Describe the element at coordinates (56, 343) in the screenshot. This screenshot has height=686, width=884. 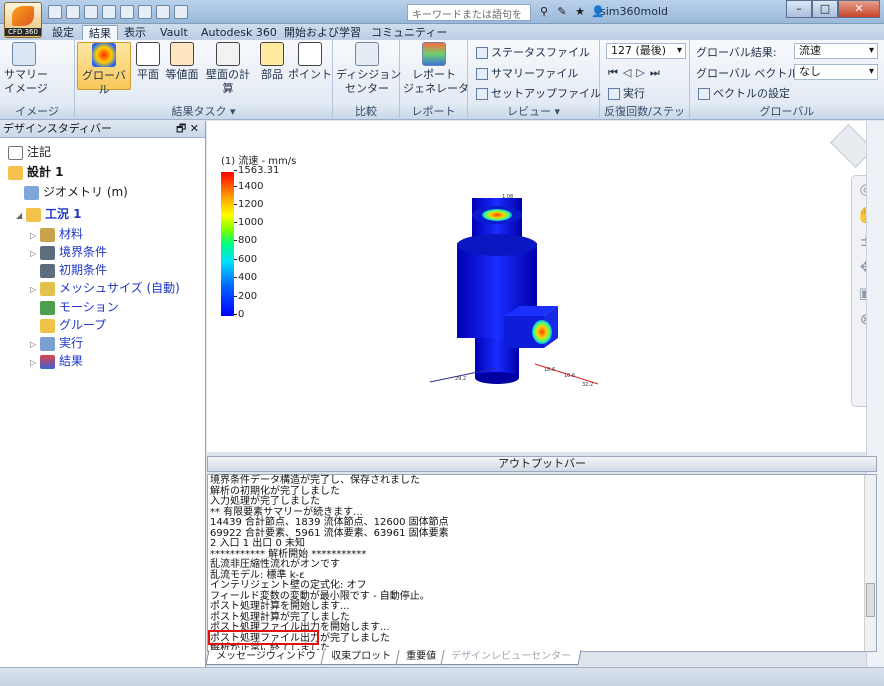
I see `tree-item-run: ▷ 実行` at that location.